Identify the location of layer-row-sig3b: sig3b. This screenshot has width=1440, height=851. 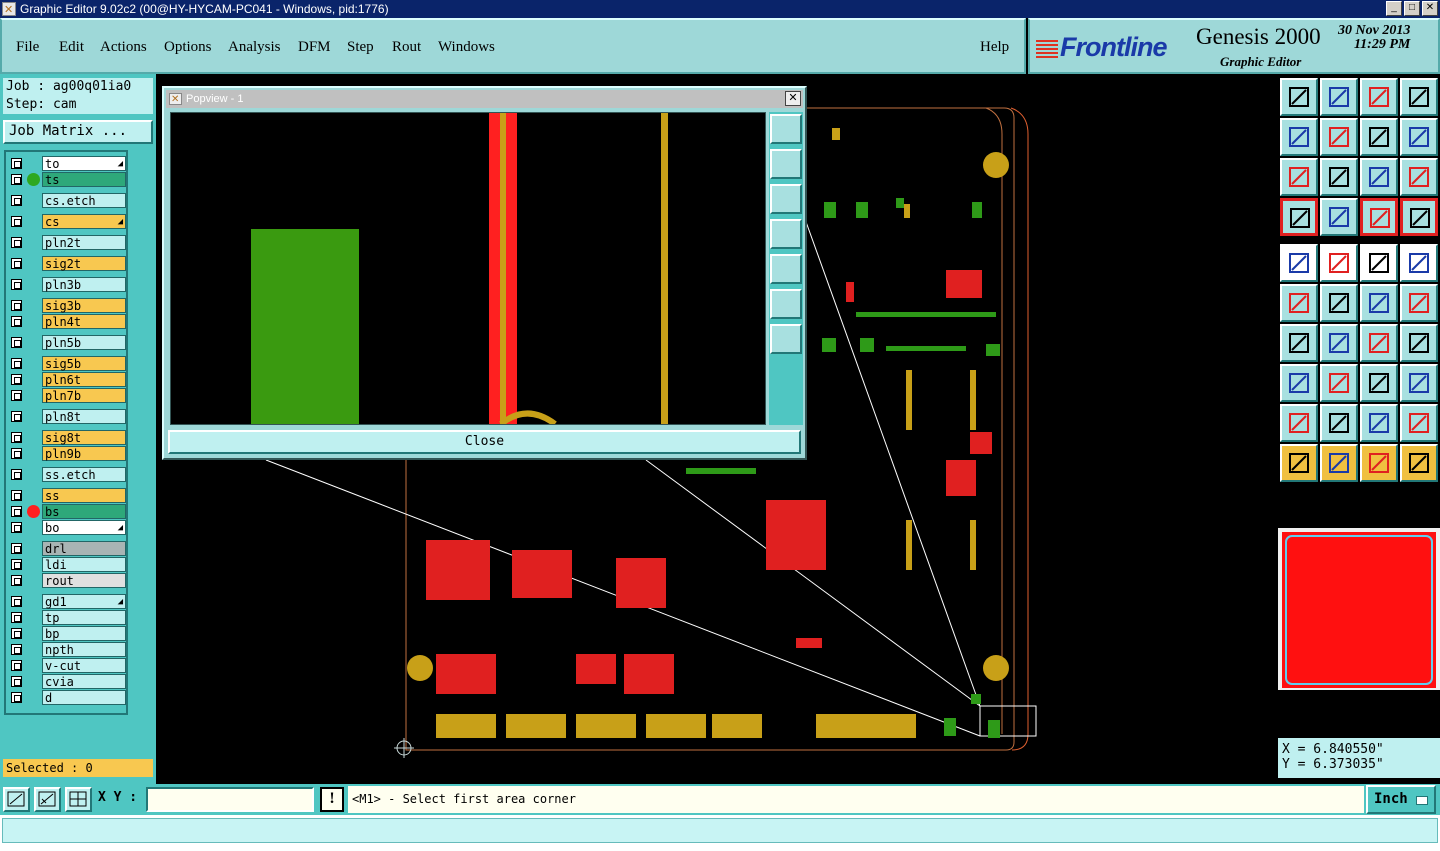
(67, 305).